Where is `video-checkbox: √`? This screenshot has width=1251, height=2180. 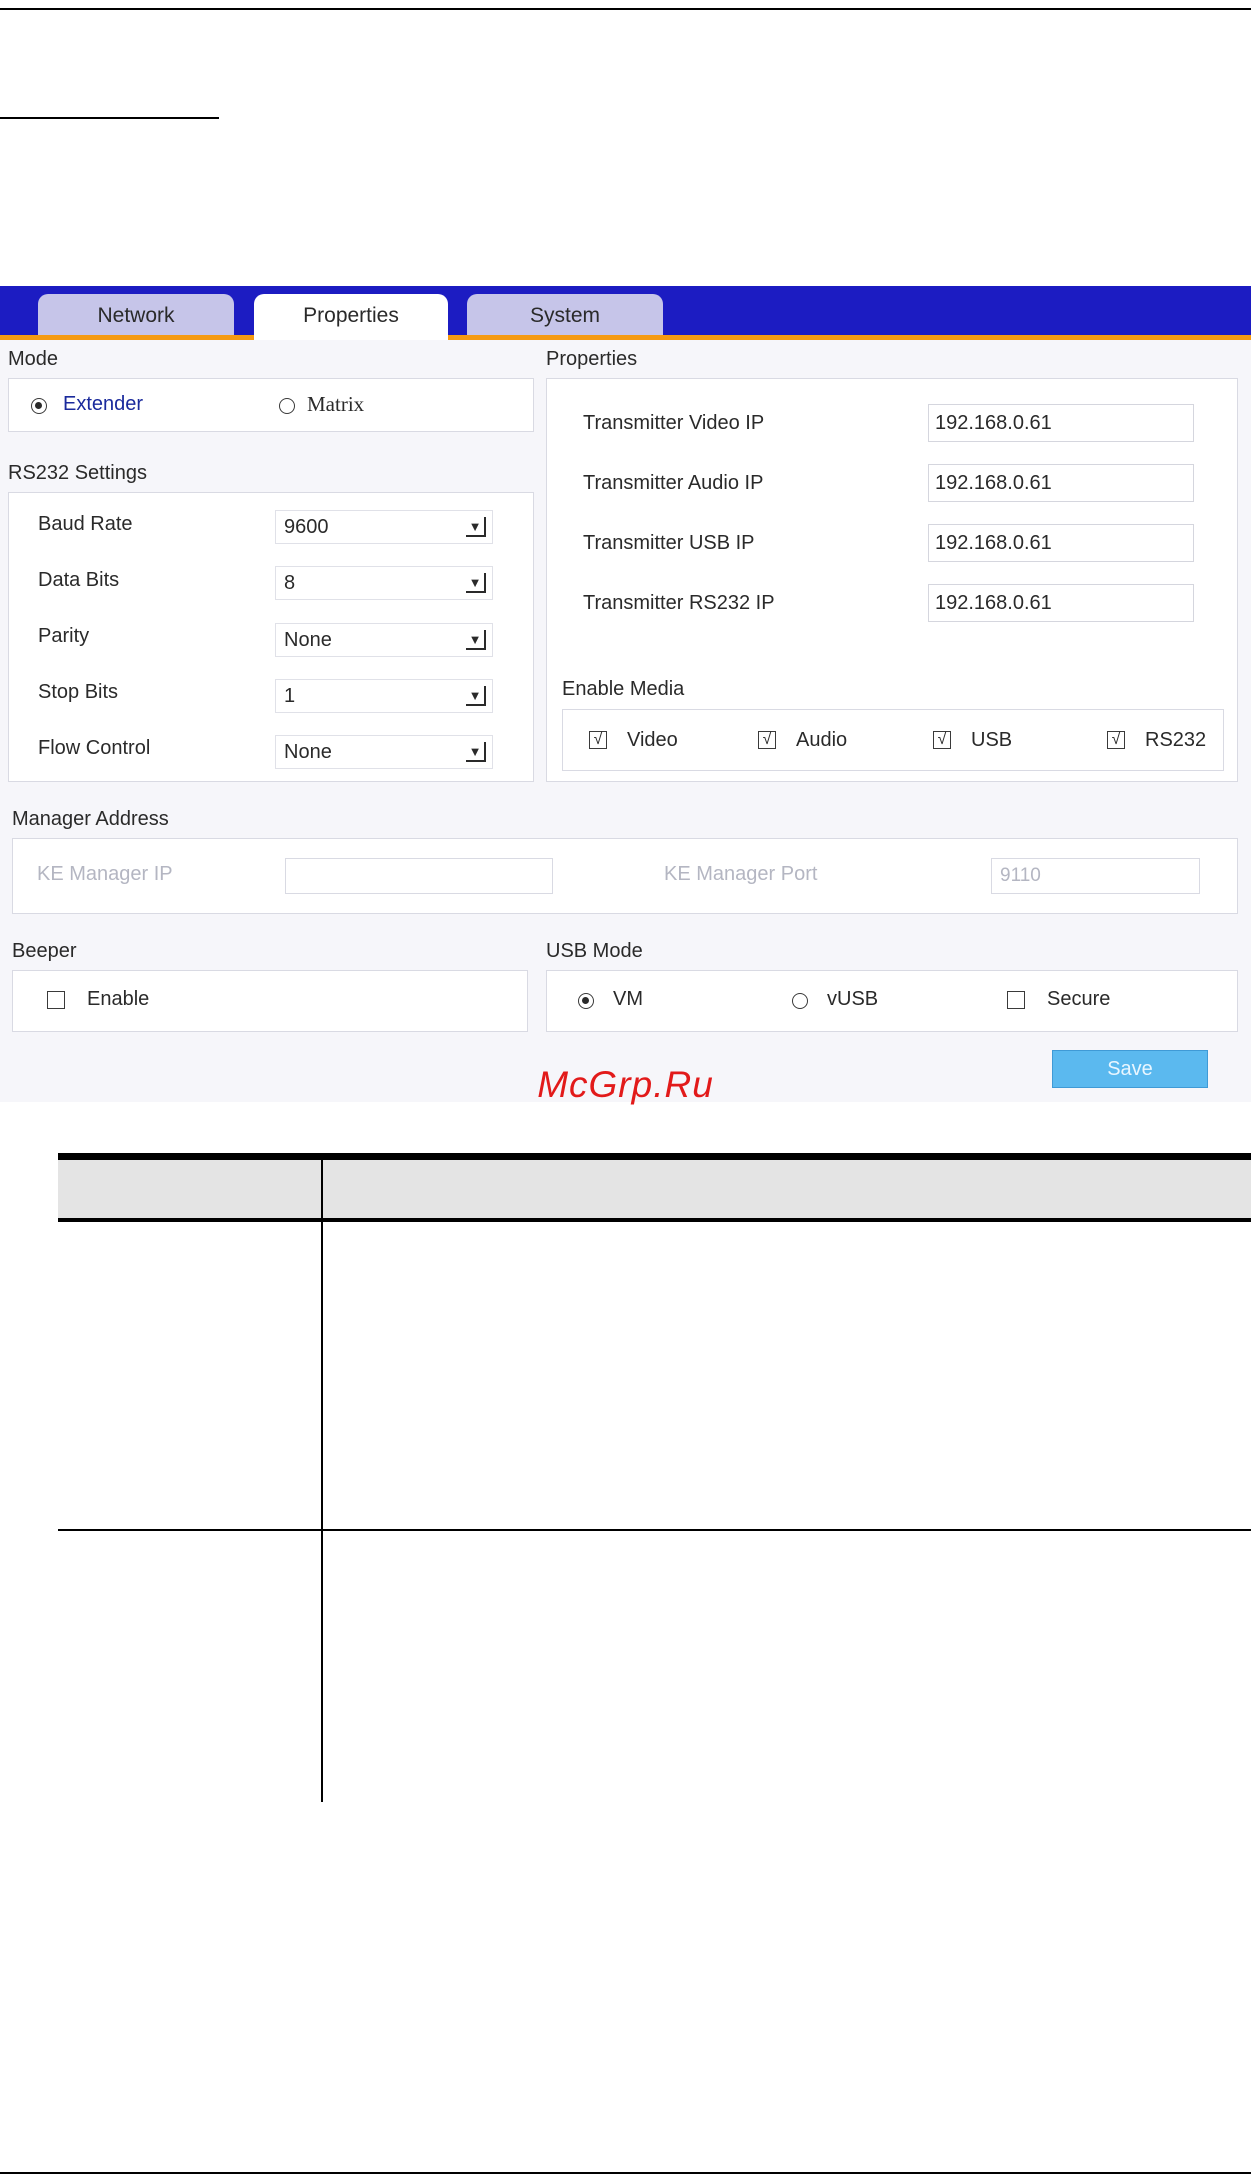 video-checkbox: √ is located at coordinates (598, 740).